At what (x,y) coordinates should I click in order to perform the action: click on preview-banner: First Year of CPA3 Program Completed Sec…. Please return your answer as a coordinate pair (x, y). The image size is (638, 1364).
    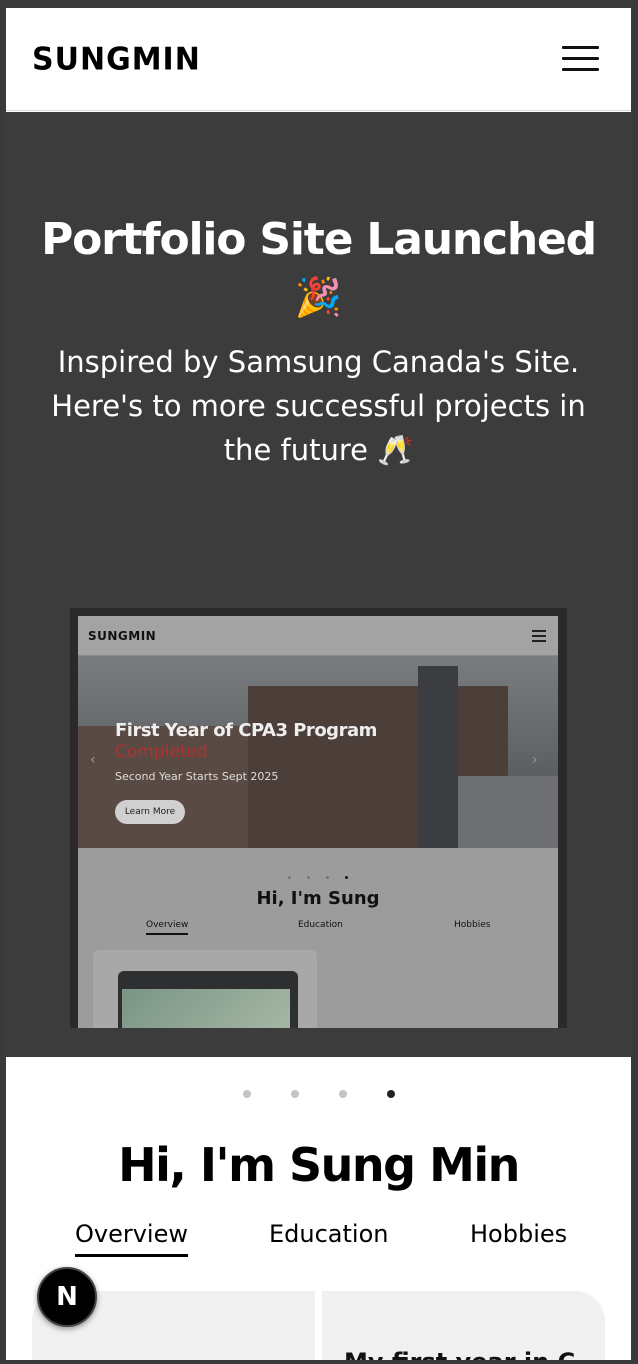
    Looking at the image, I should click on (318, 752).